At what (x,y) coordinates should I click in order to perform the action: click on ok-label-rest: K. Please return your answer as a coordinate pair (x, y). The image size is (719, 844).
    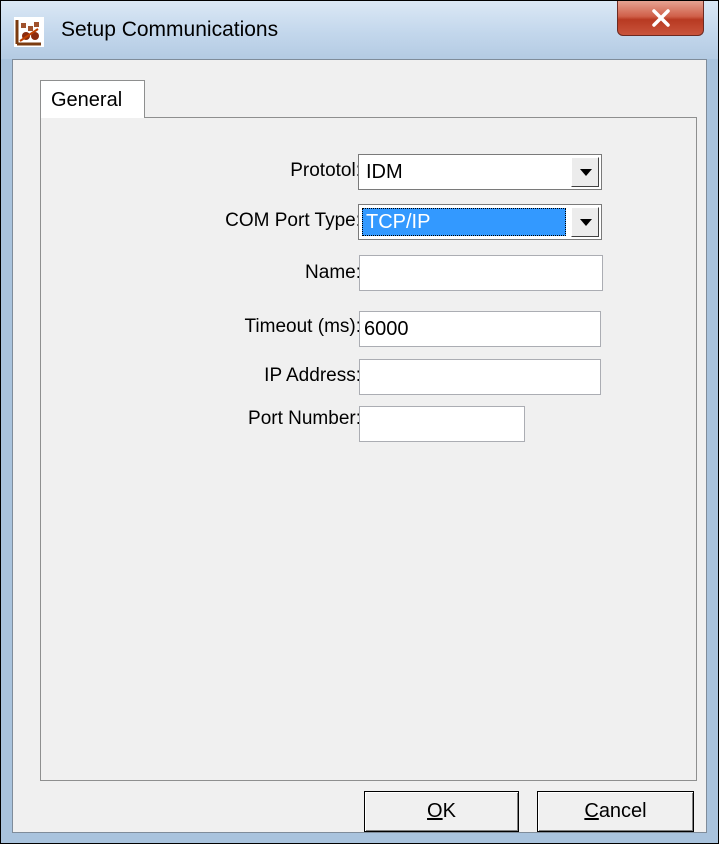
    Looking at the image, I should click on (449, 811).